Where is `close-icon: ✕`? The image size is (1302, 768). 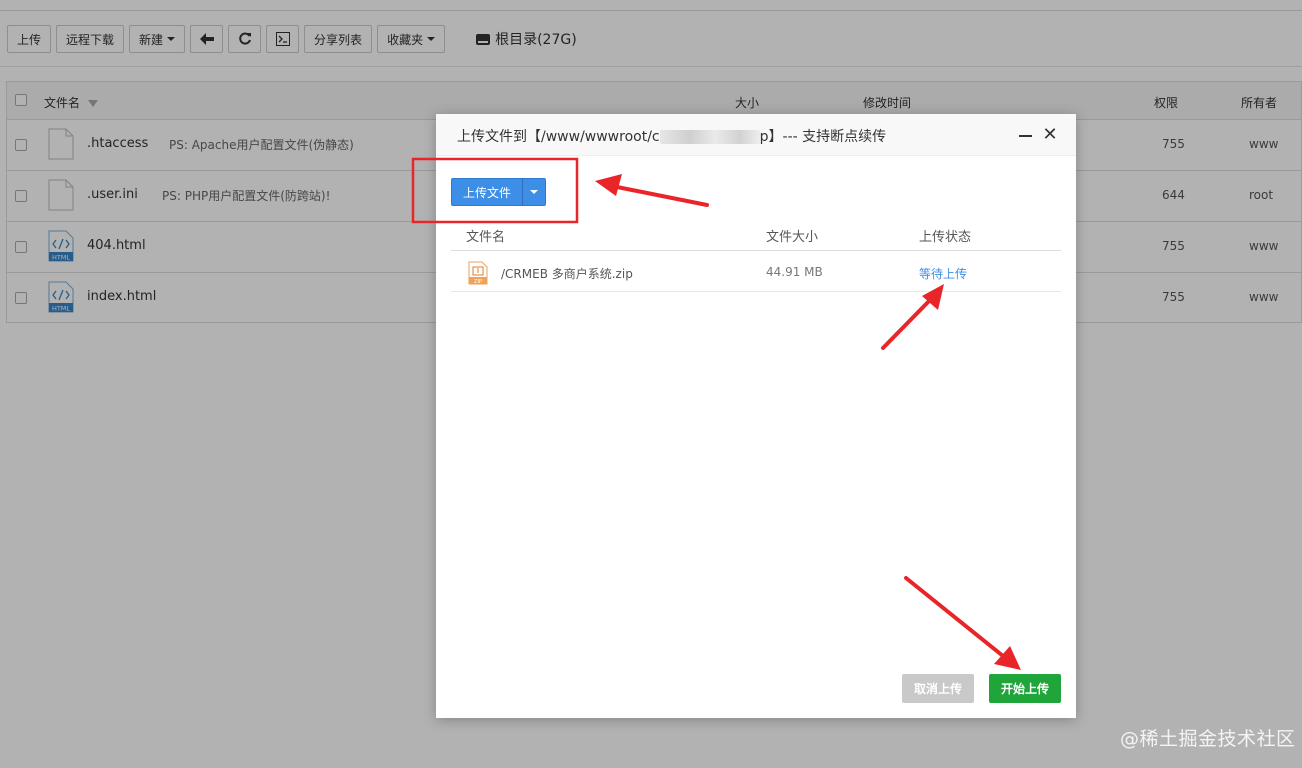
close-icon: ✕ is located at coordinates (1050, 135).